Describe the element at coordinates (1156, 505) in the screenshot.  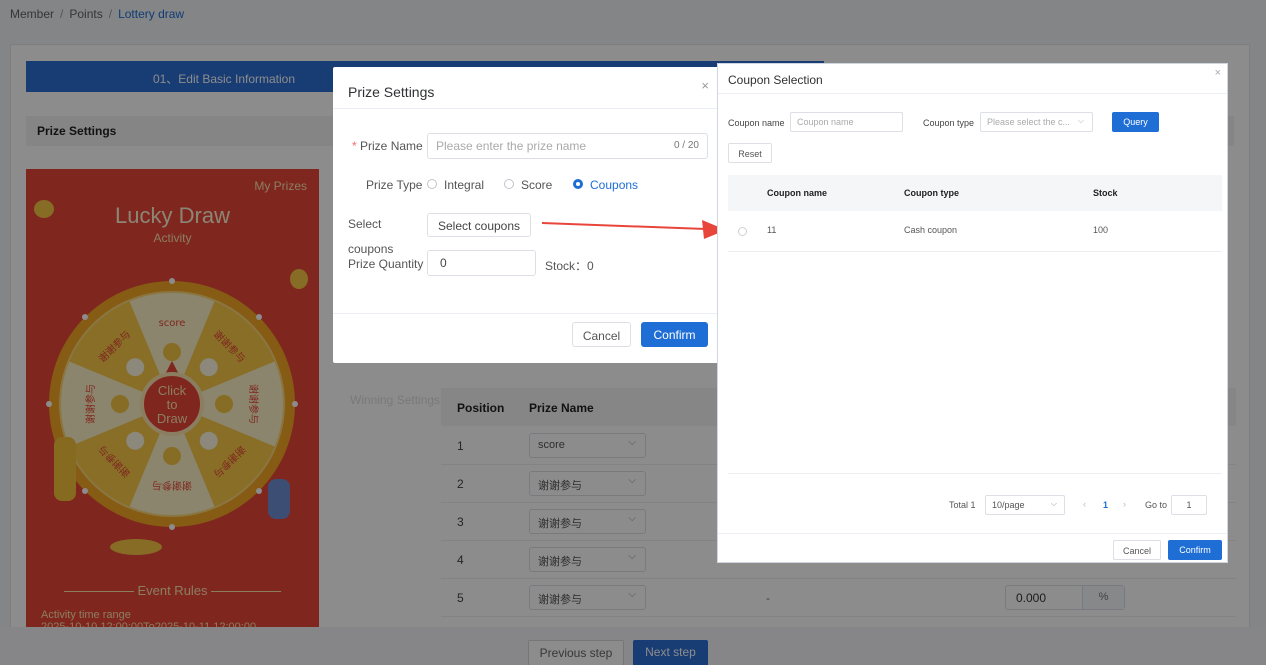
I see `goto-label: Go to` at that location.